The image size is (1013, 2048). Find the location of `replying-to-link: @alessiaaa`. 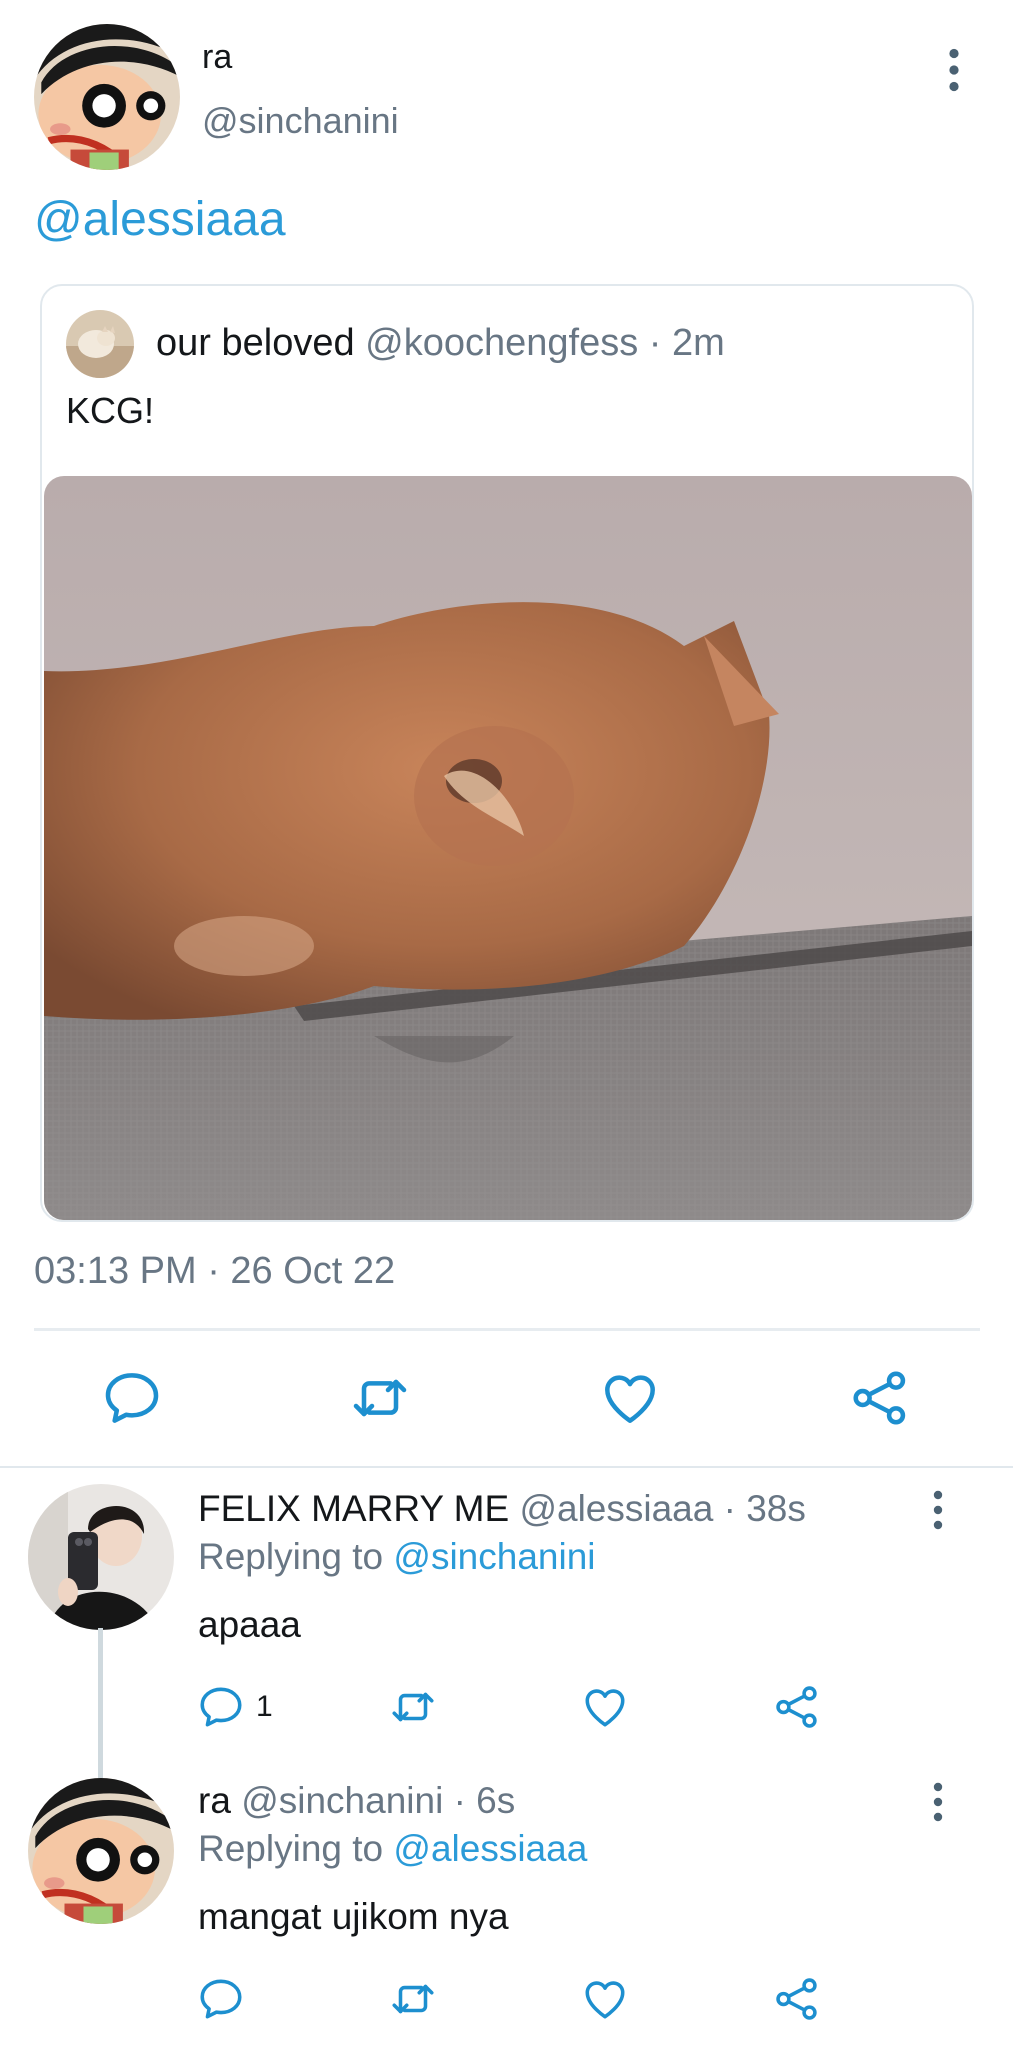

replying-to-link: @alessiaaa is located at coordinates (490, 1848).